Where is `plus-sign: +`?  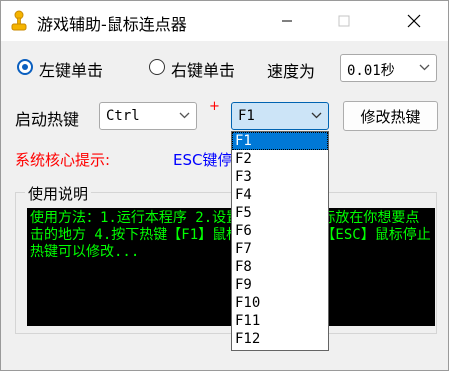 plus-sign: + is located at coordinates (214, 106).